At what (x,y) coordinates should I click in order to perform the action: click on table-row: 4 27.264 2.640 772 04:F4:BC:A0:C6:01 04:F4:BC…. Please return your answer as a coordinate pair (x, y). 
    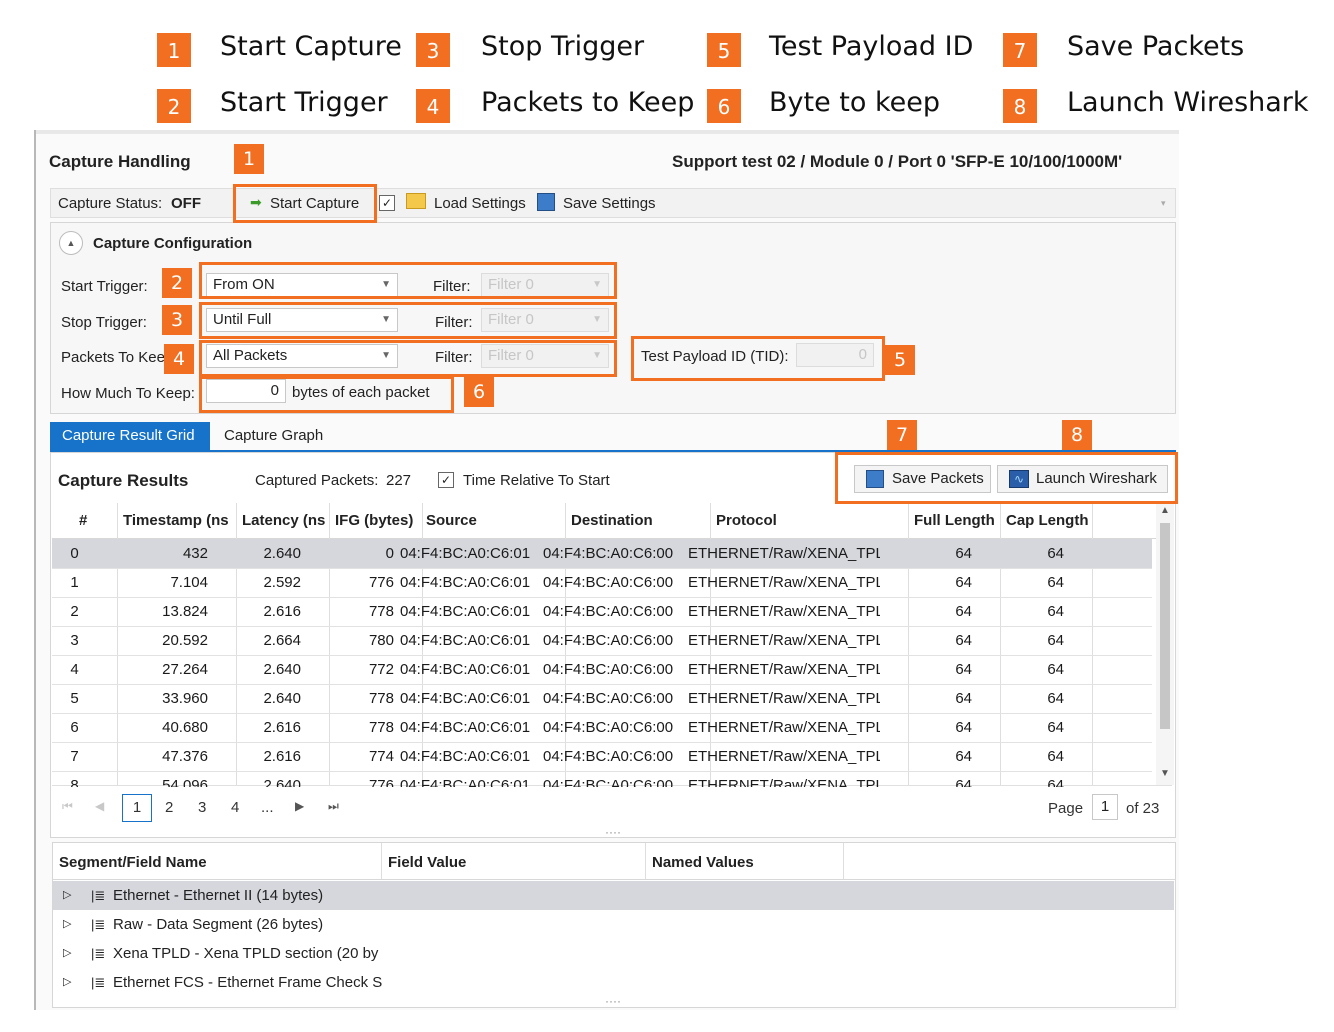
    Looking at the image, I should click on (602, 670).